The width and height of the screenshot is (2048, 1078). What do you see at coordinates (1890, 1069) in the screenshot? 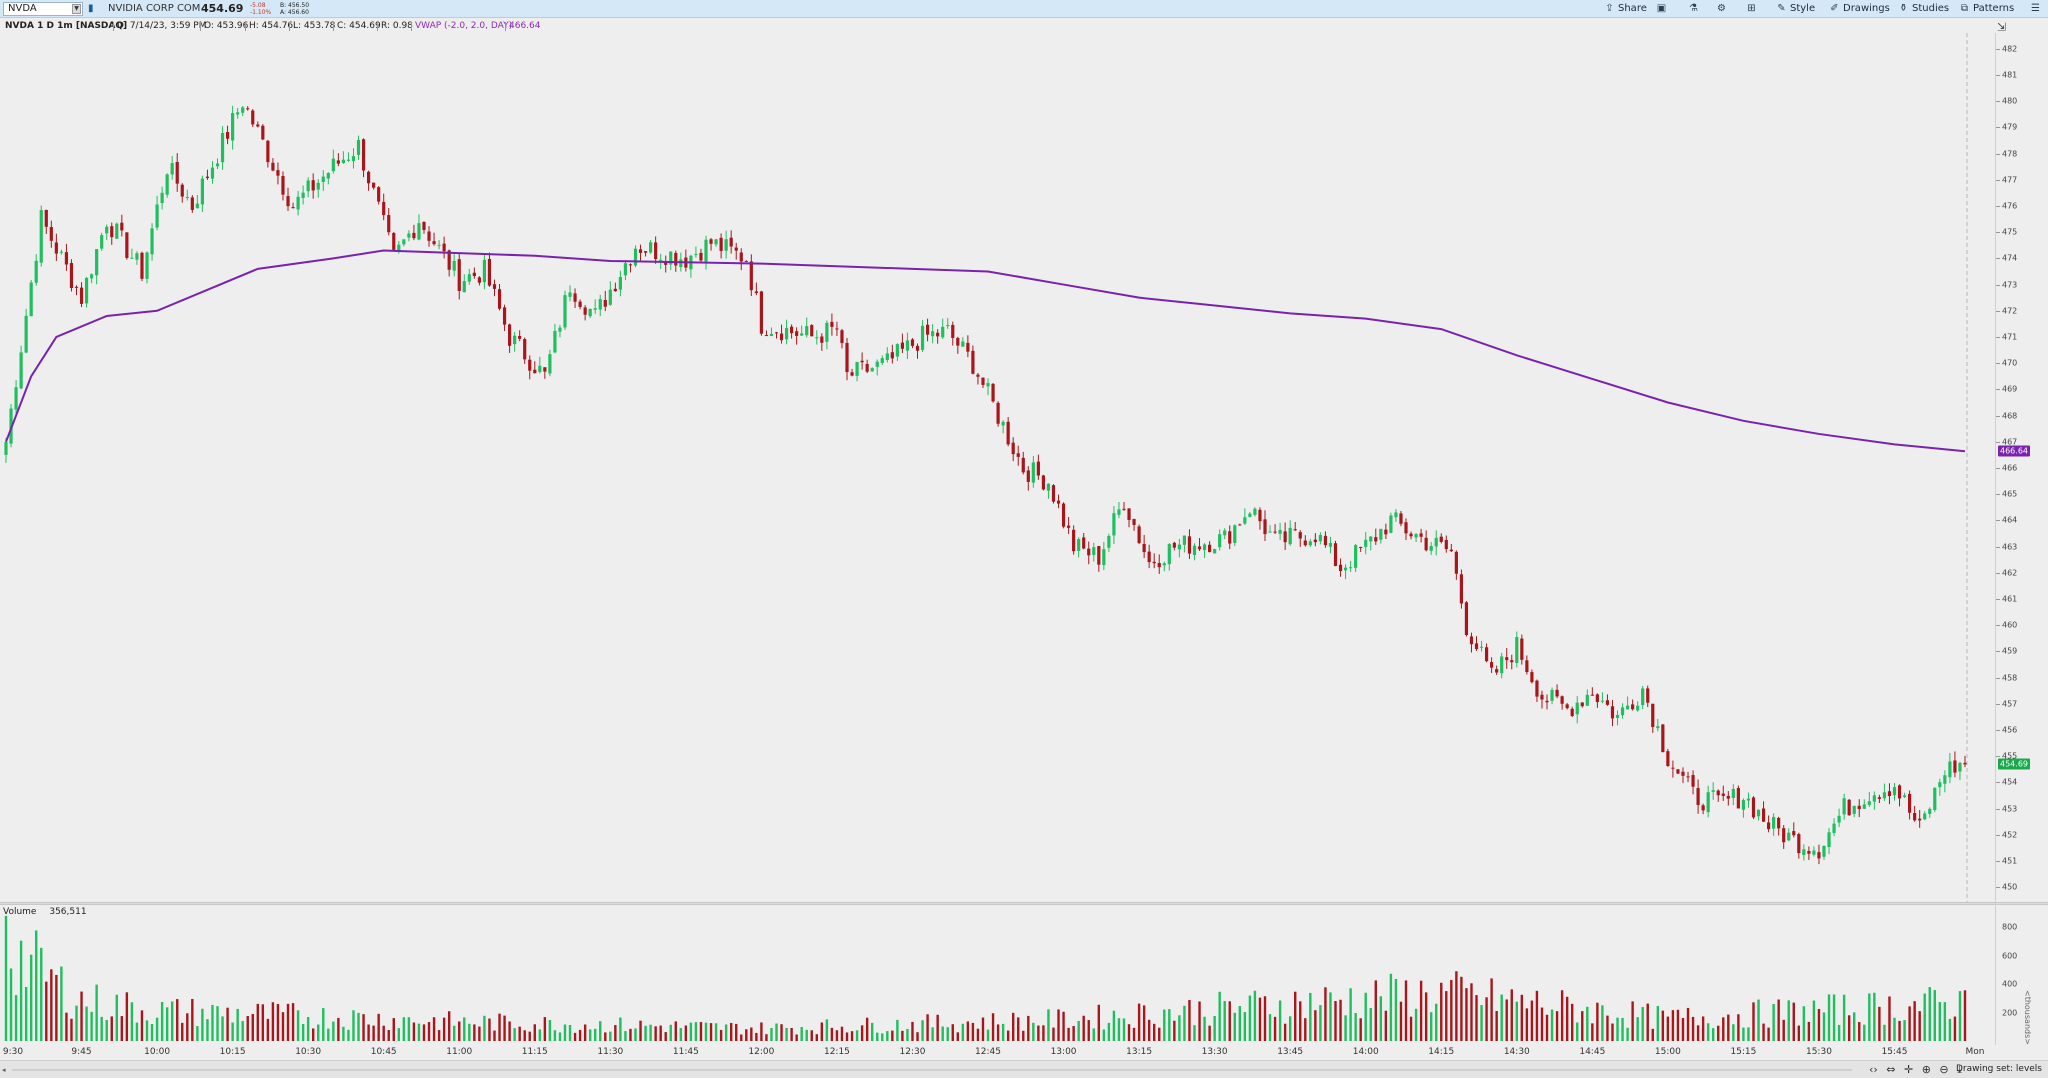
I see `pan-icon: ⇔` at bounding box center [1890, 1069].